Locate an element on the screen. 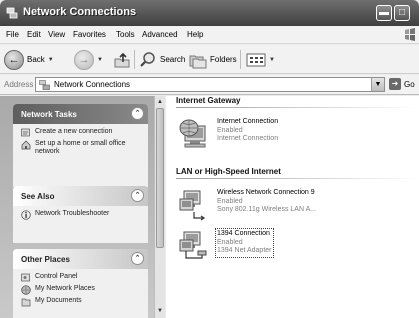  connection-device: 1394 Net Adapter is located at coordinates (244, 250).